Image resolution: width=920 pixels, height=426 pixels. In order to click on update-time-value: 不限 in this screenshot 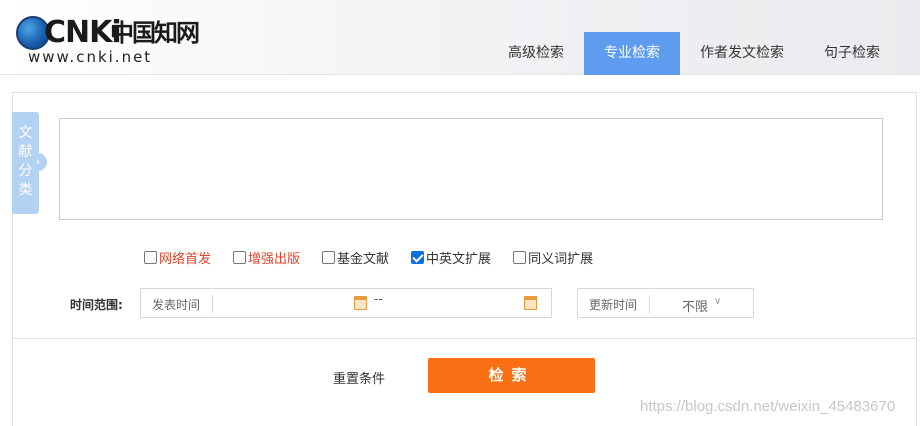, I will do `click(695, 307)`.